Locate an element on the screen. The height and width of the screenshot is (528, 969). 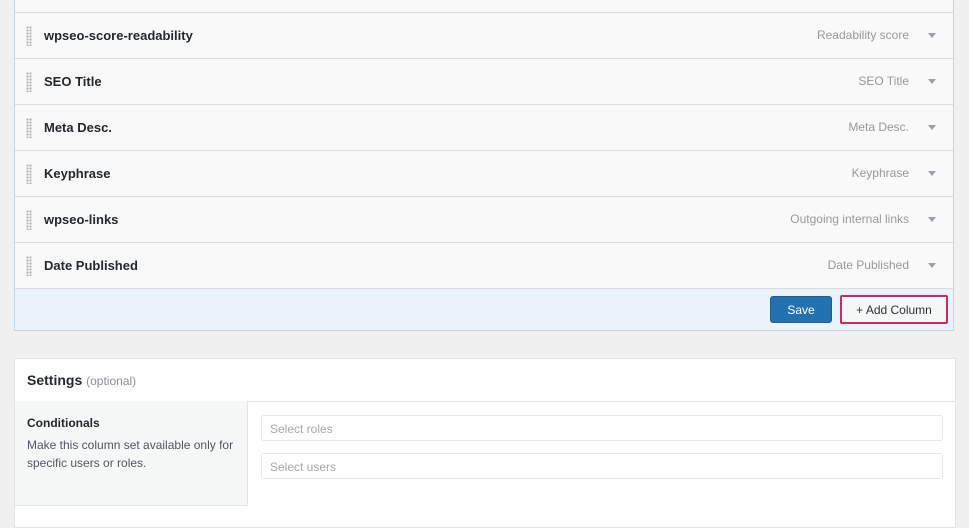
column-type: Readability score is located at coordinates (862, 35).